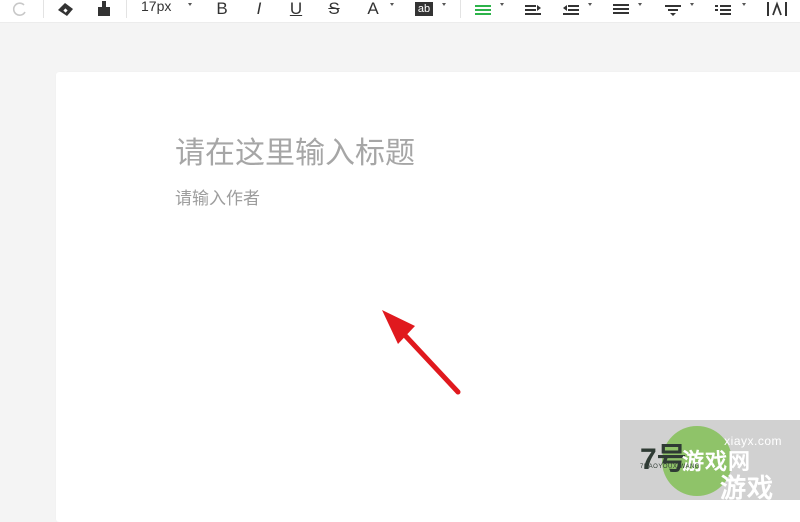 The image size is (800, 522). I want to click on indent-icon, so click(533, 9).